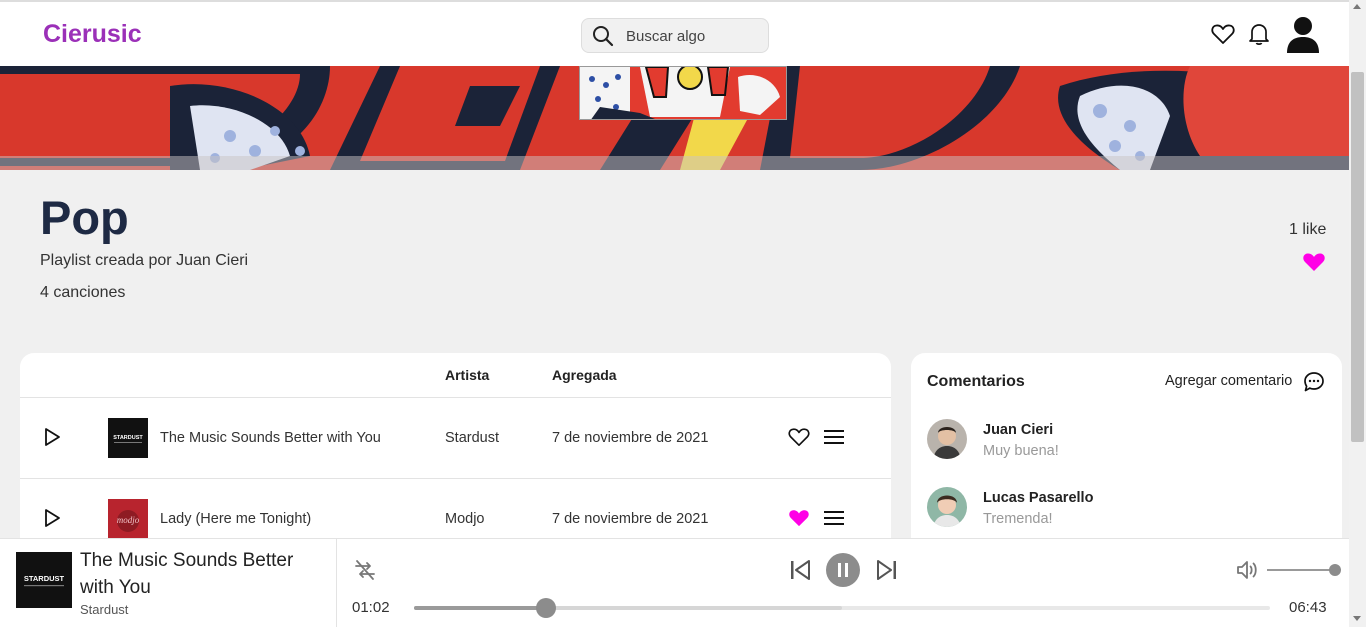  What do you see at coordinates (1303, 37) in the screenshot?
I see `user-avatar-icon` at bounding box center [1303, 37].